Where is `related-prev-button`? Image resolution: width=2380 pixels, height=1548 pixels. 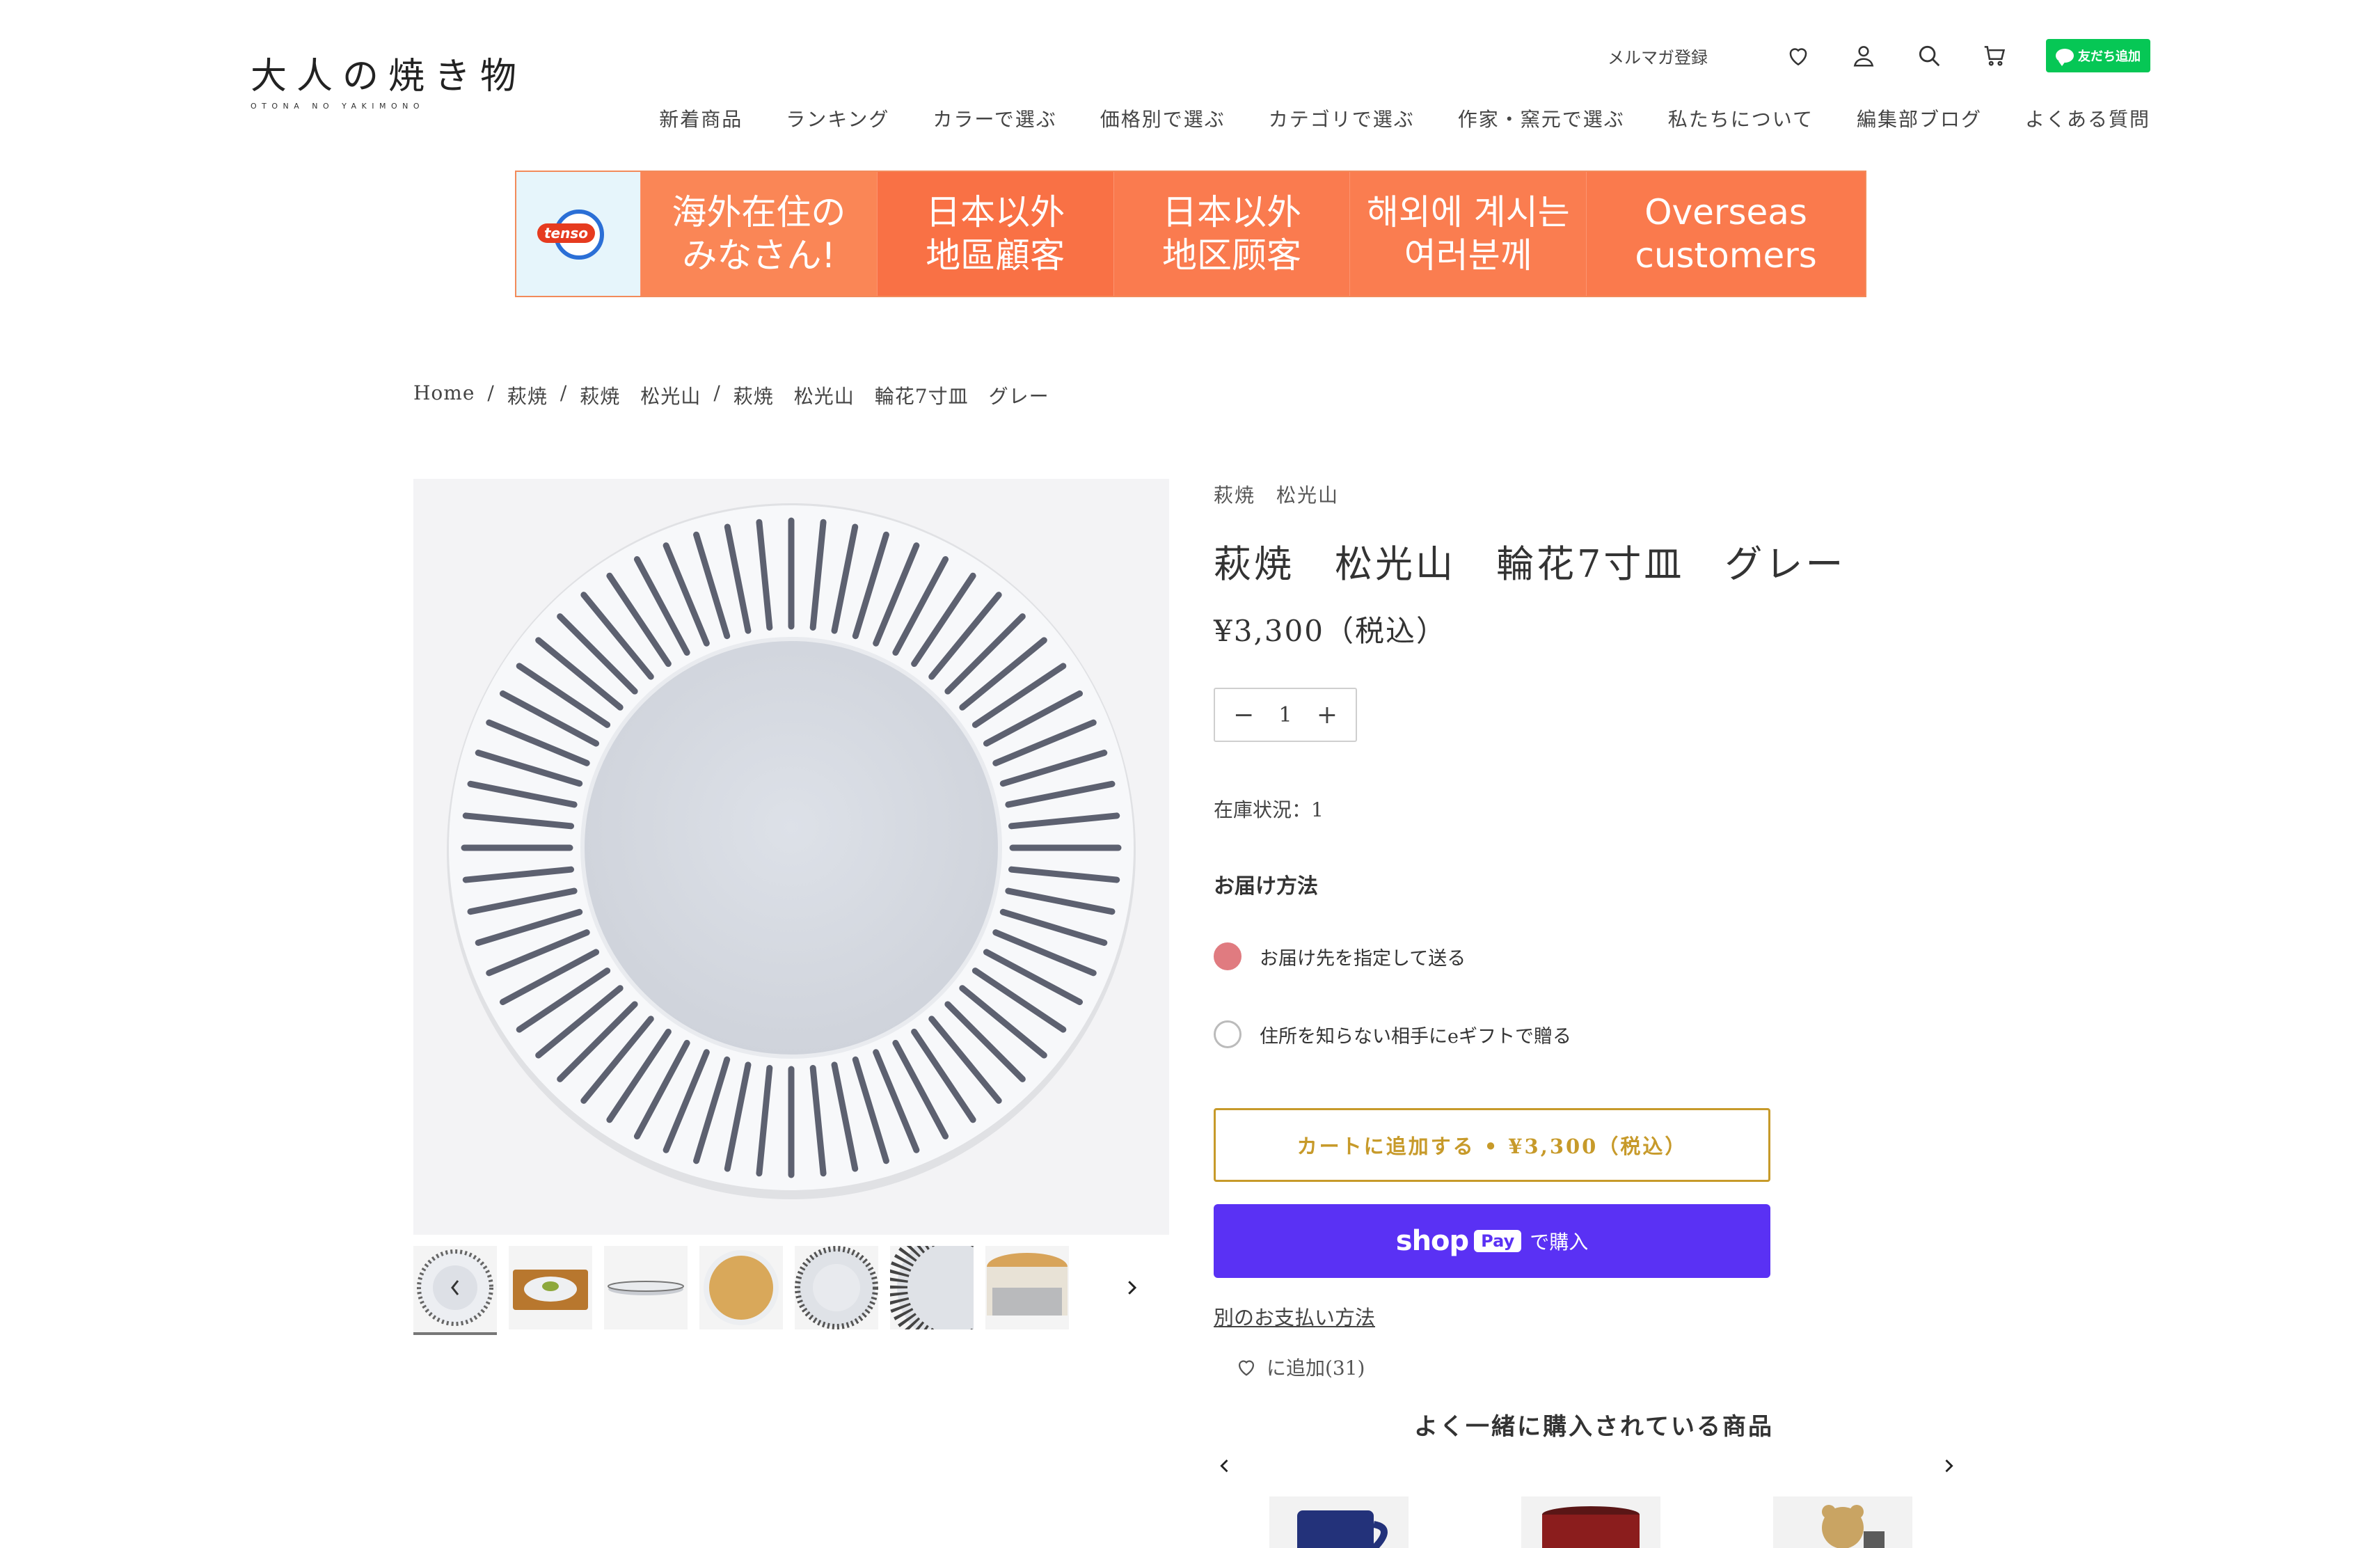
related-prev-button is located at coordinates (1225, 1466).